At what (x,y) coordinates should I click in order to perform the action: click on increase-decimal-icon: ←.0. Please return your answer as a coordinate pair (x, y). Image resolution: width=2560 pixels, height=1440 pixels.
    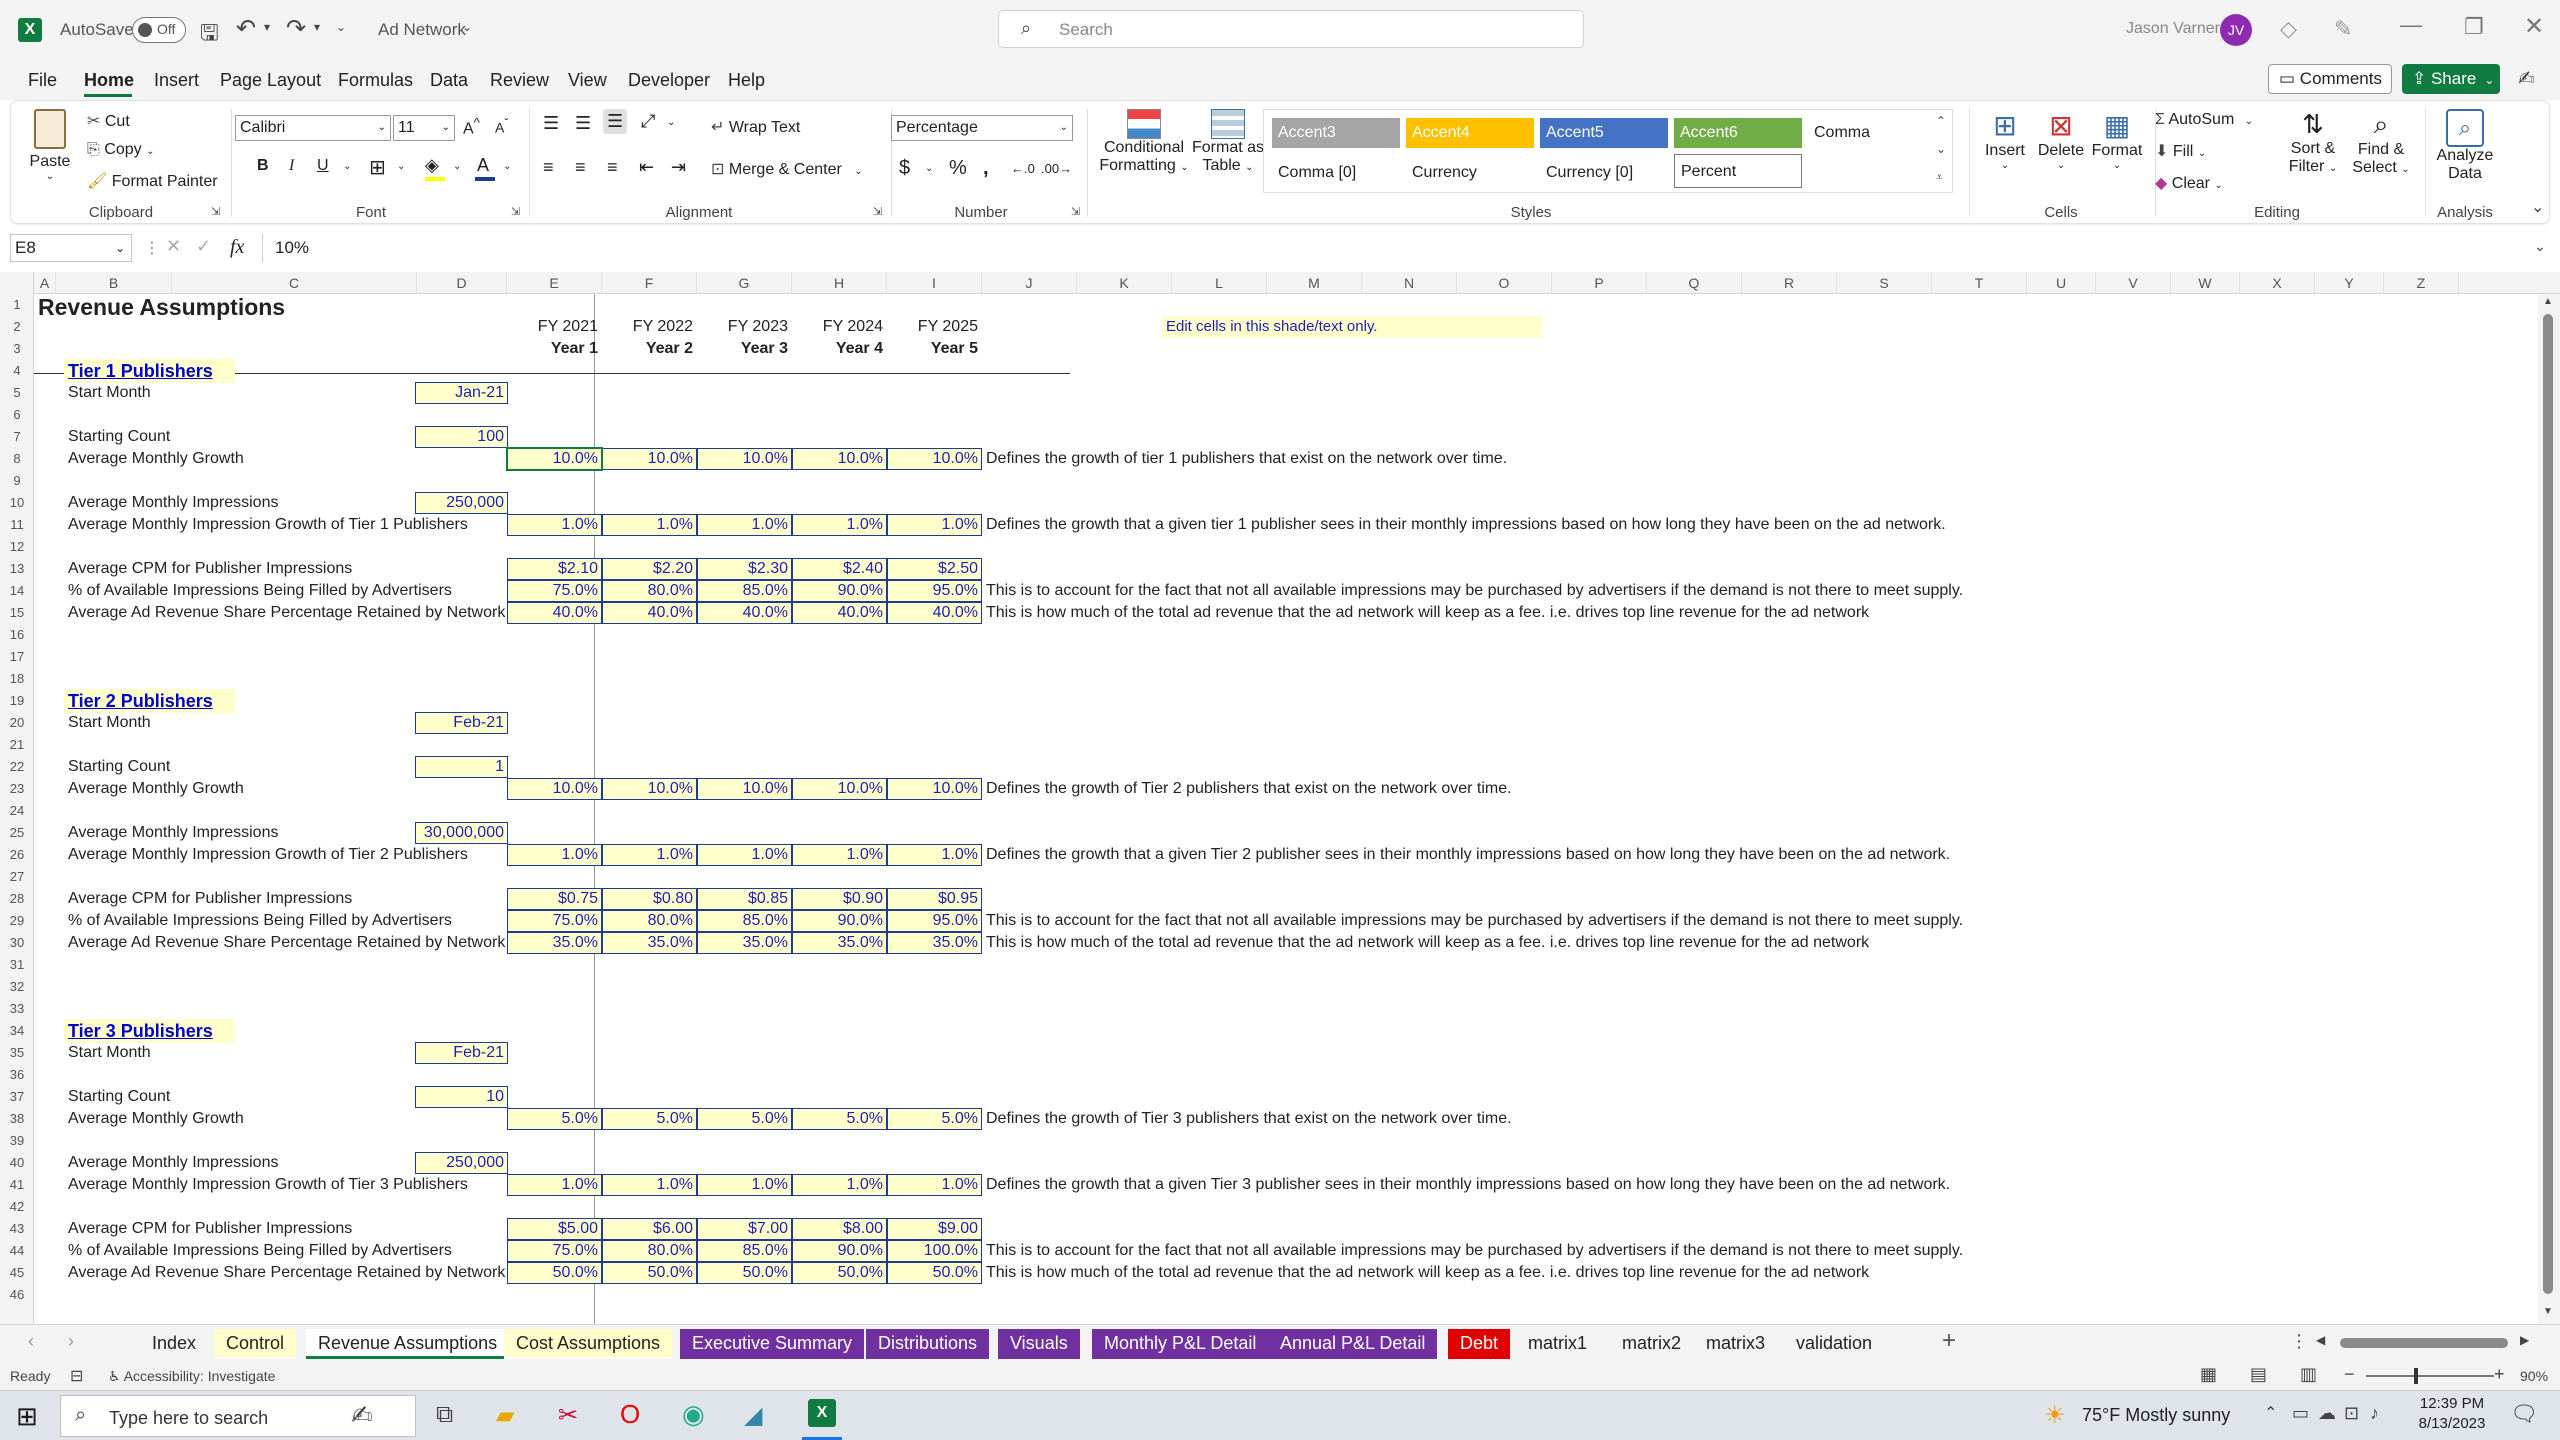
    Looking at the image, I should click on (1023, 168).